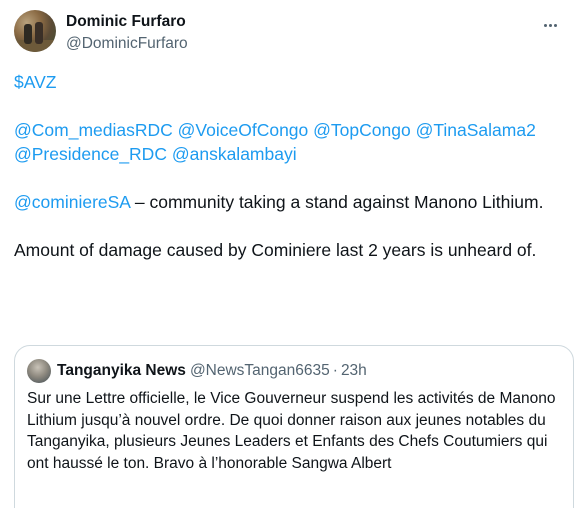  What do you see at coordinates (126, 22) in the screenshot?
I see `author-name: Dominic Furfaro` at bounding box center [126, 22].